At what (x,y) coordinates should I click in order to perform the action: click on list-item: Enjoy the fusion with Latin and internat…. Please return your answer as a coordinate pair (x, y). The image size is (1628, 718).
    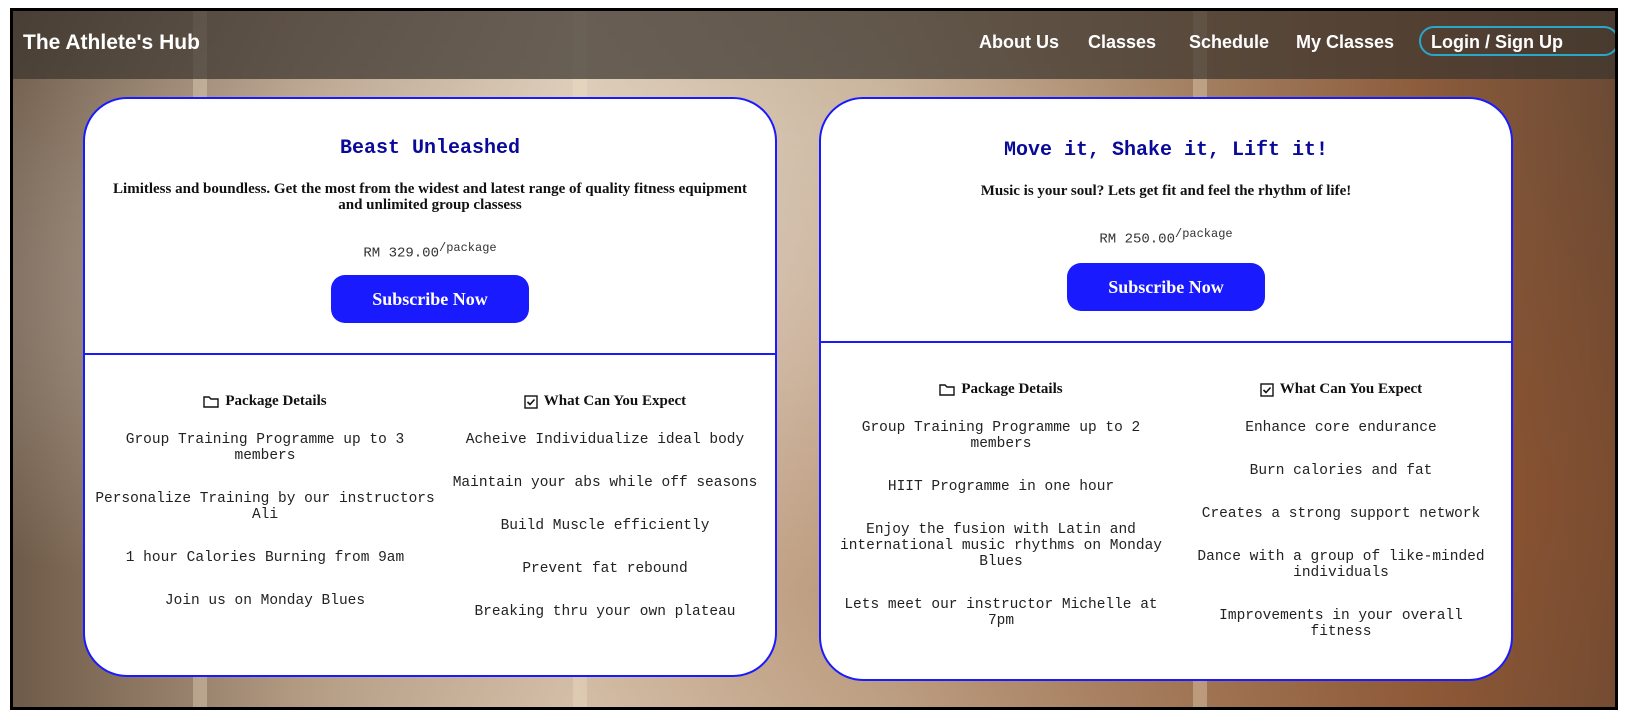
    Looking at the image, I should click on (1001, 546).